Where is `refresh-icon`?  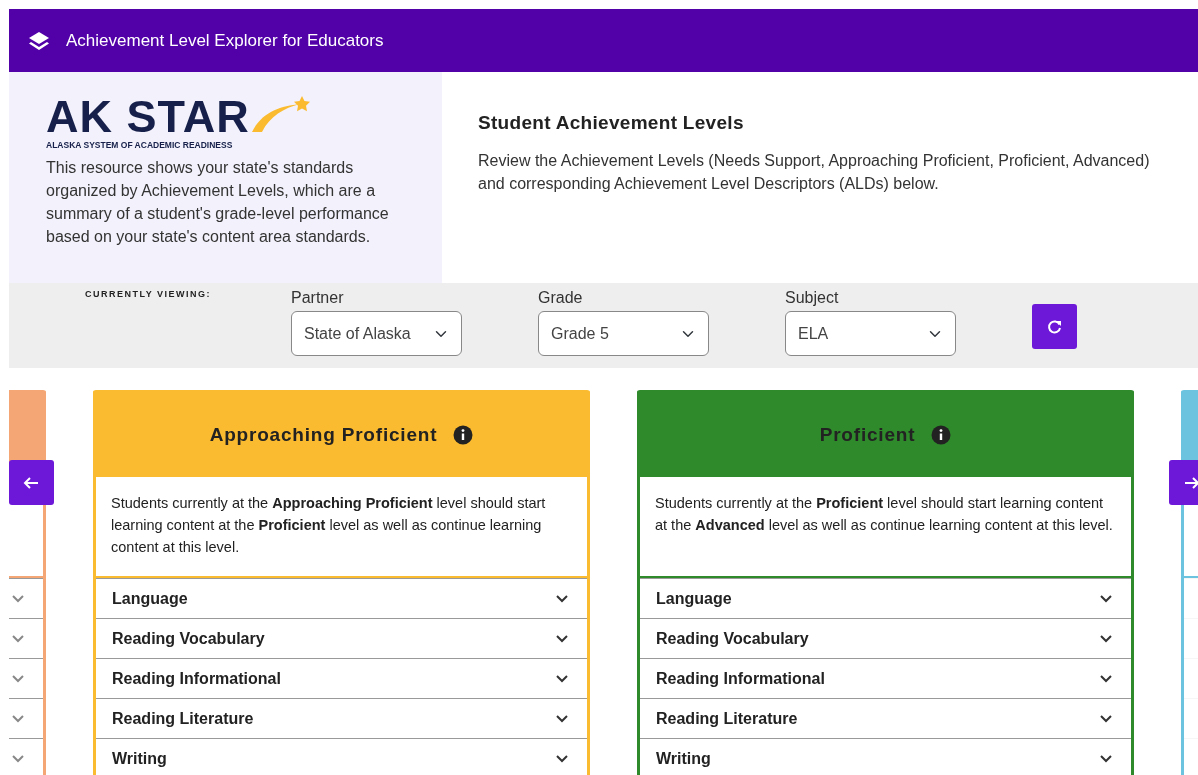 refresh-icon is located at coordinates (1054, 326).